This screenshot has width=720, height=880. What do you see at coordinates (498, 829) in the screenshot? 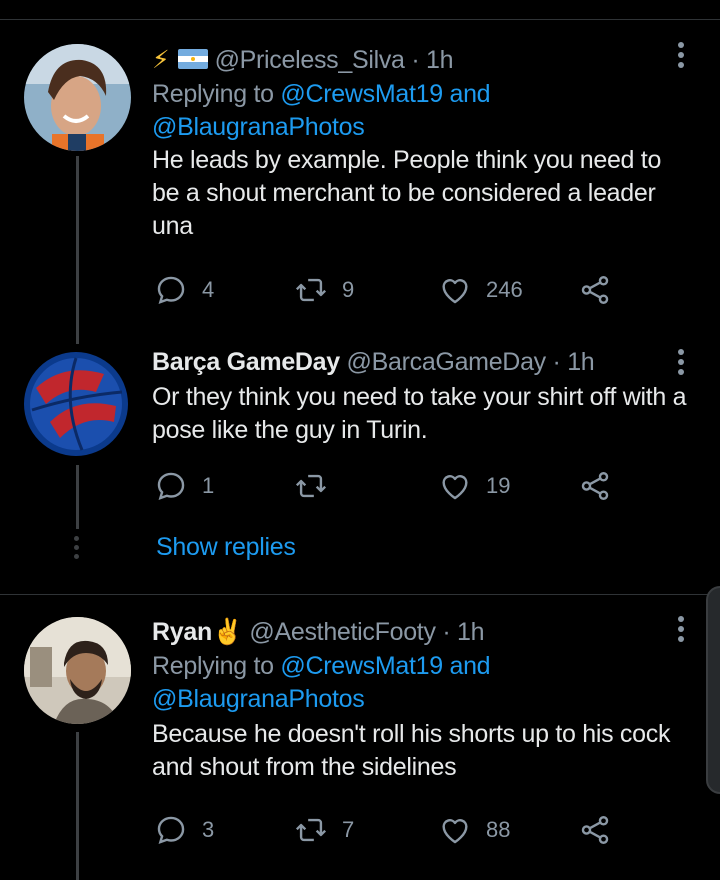
I see `like-count: 88` at bounding box center [498, 829].